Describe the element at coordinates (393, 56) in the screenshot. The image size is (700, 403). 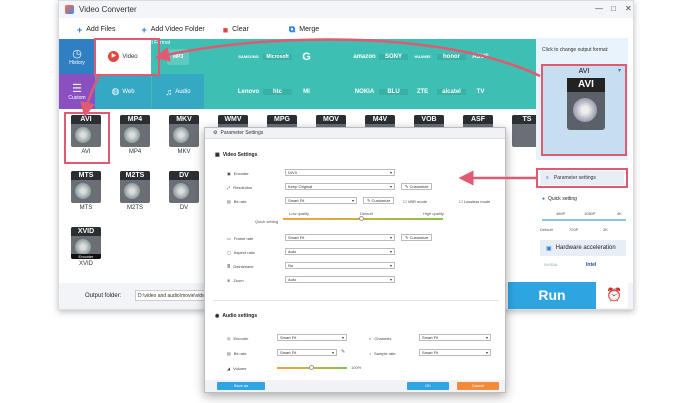
I see `brand-sony: SONY` at that location.